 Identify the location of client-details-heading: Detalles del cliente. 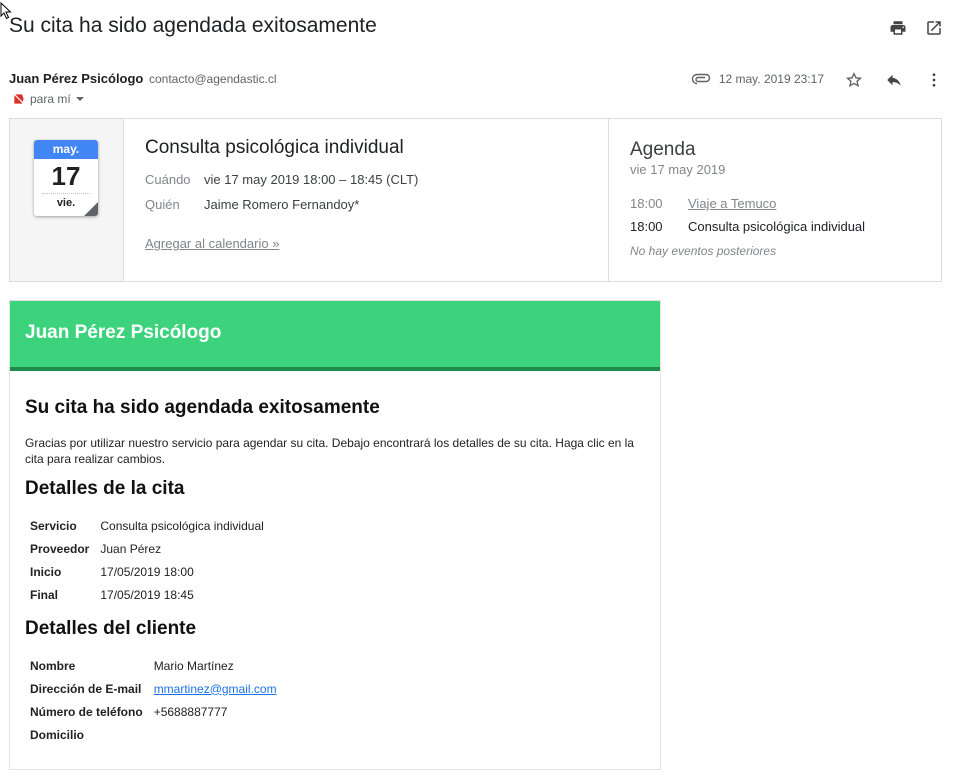
(111, 628).